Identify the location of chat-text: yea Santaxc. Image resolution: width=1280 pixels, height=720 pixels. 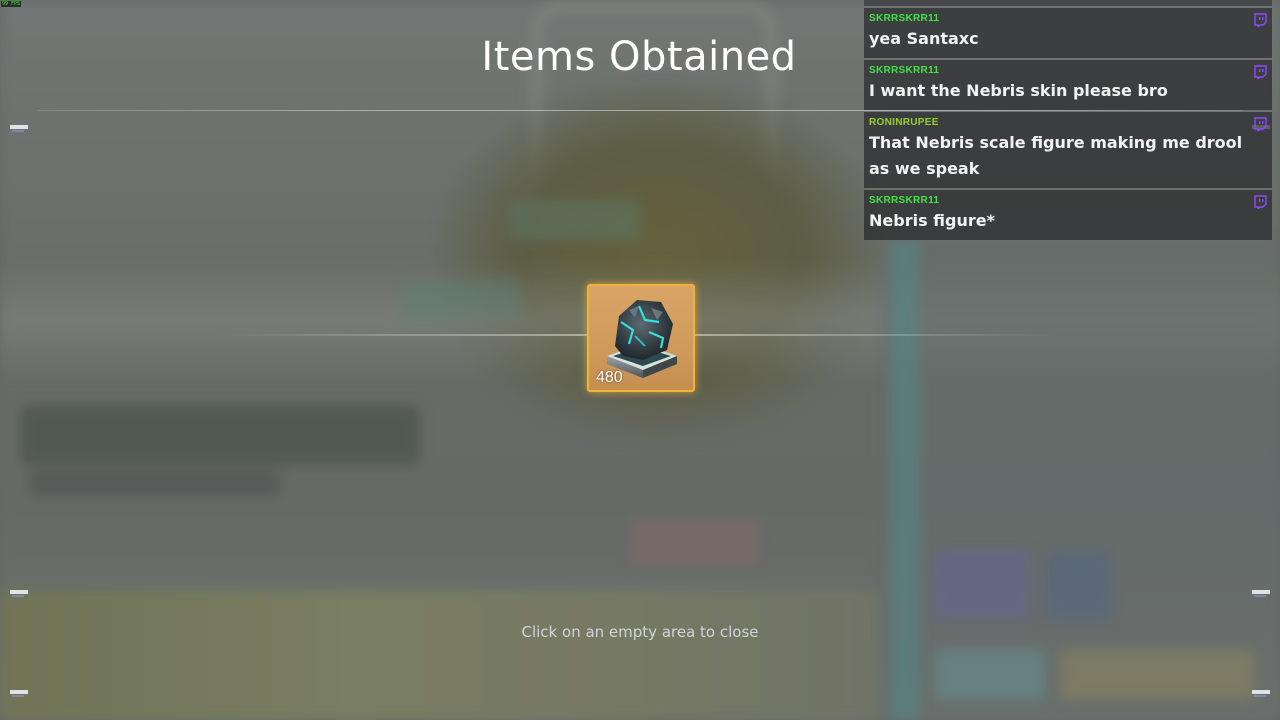
(924, 38).